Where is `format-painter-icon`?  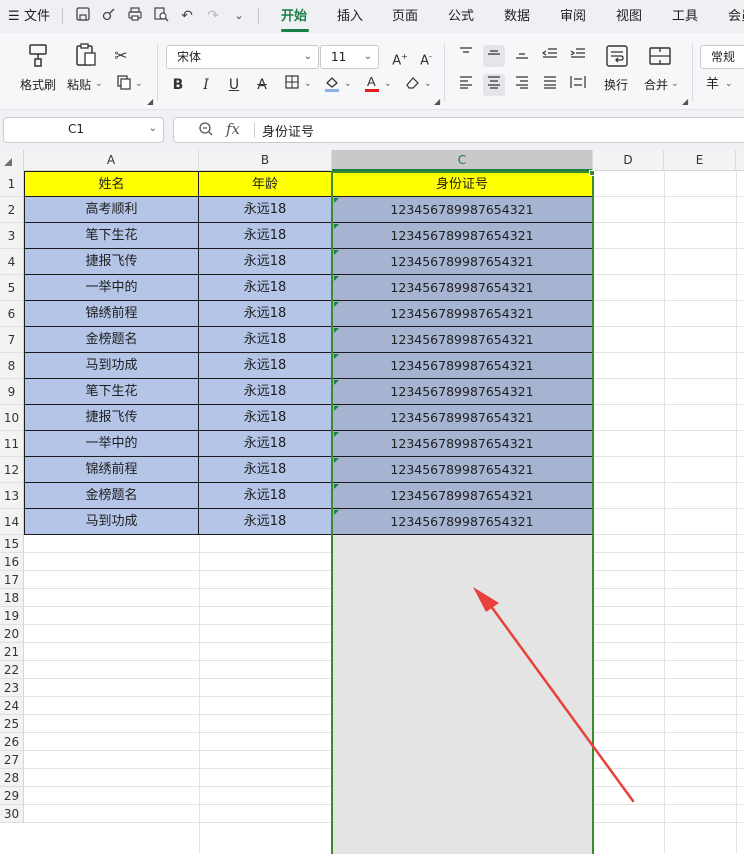 format-painter-icon is located at coordinates (38, 55).